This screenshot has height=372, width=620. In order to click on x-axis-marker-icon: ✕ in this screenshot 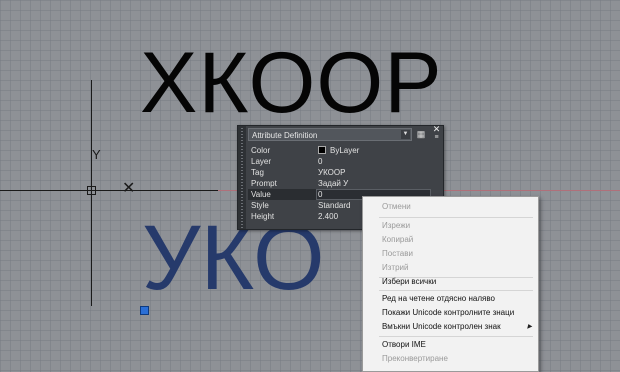, I will do `click(129, 188)`.